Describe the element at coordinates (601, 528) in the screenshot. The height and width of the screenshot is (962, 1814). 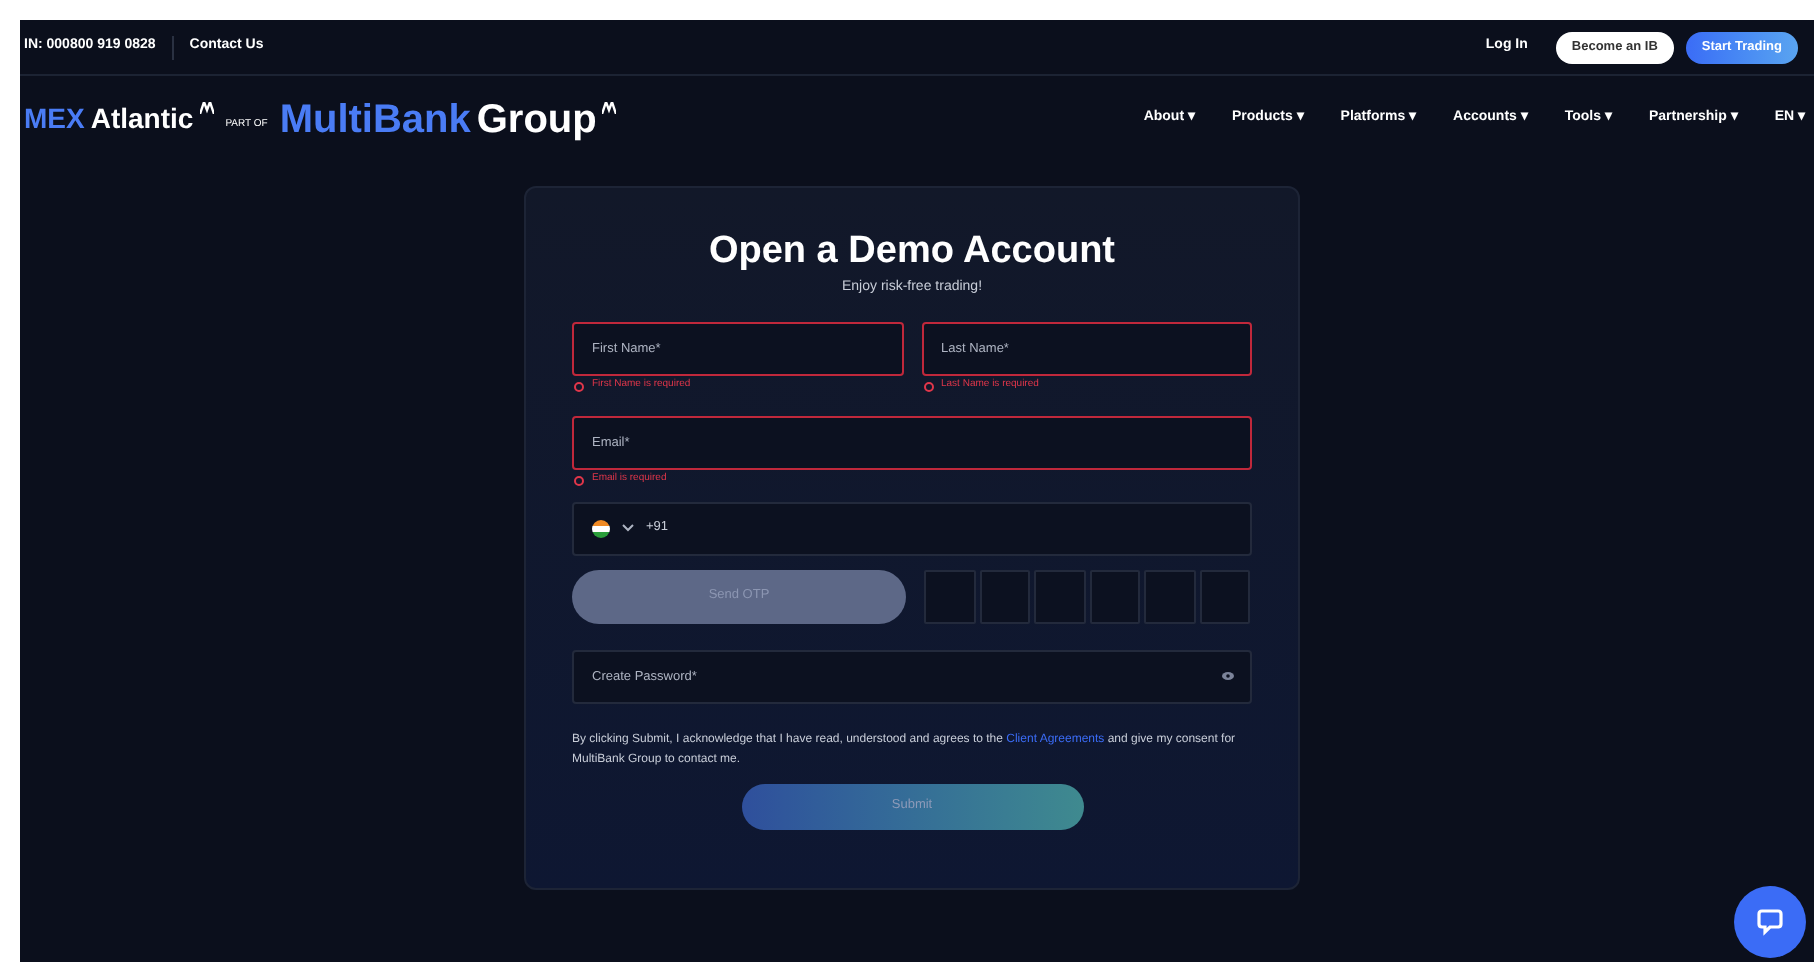
I see `flag-icon` at that location.